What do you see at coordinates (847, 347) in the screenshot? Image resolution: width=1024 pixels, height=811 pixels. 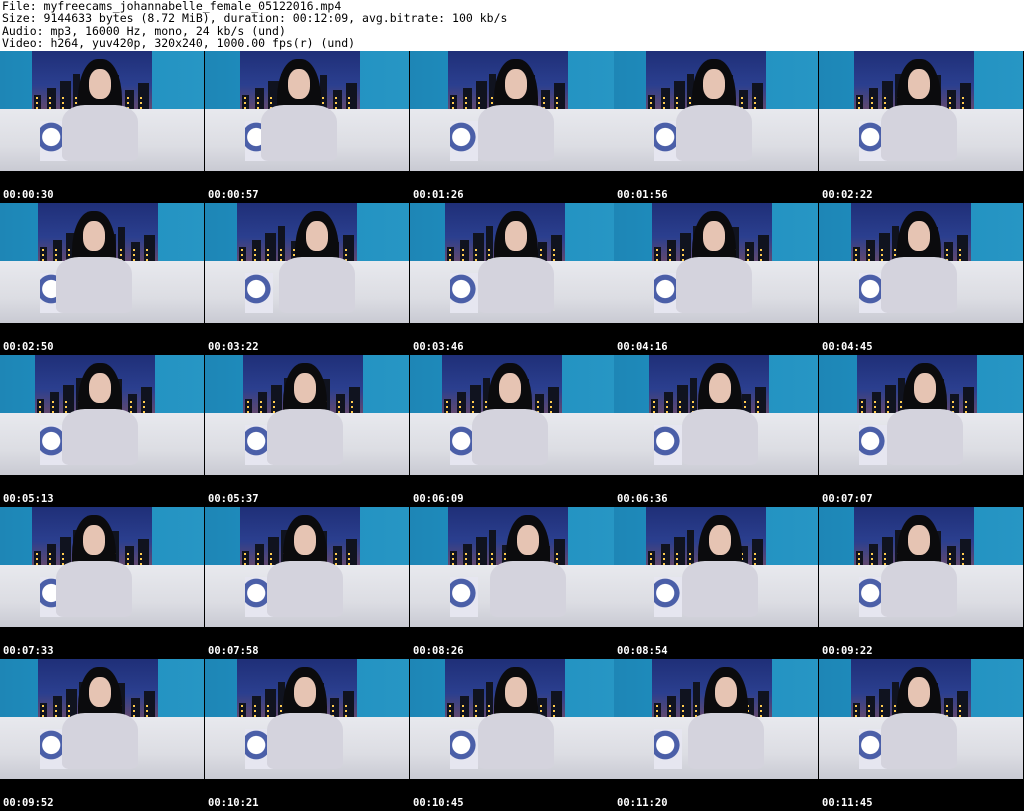 I see `thumbnail-timestamp: 00:04:45` at bounding box center [847, 347].